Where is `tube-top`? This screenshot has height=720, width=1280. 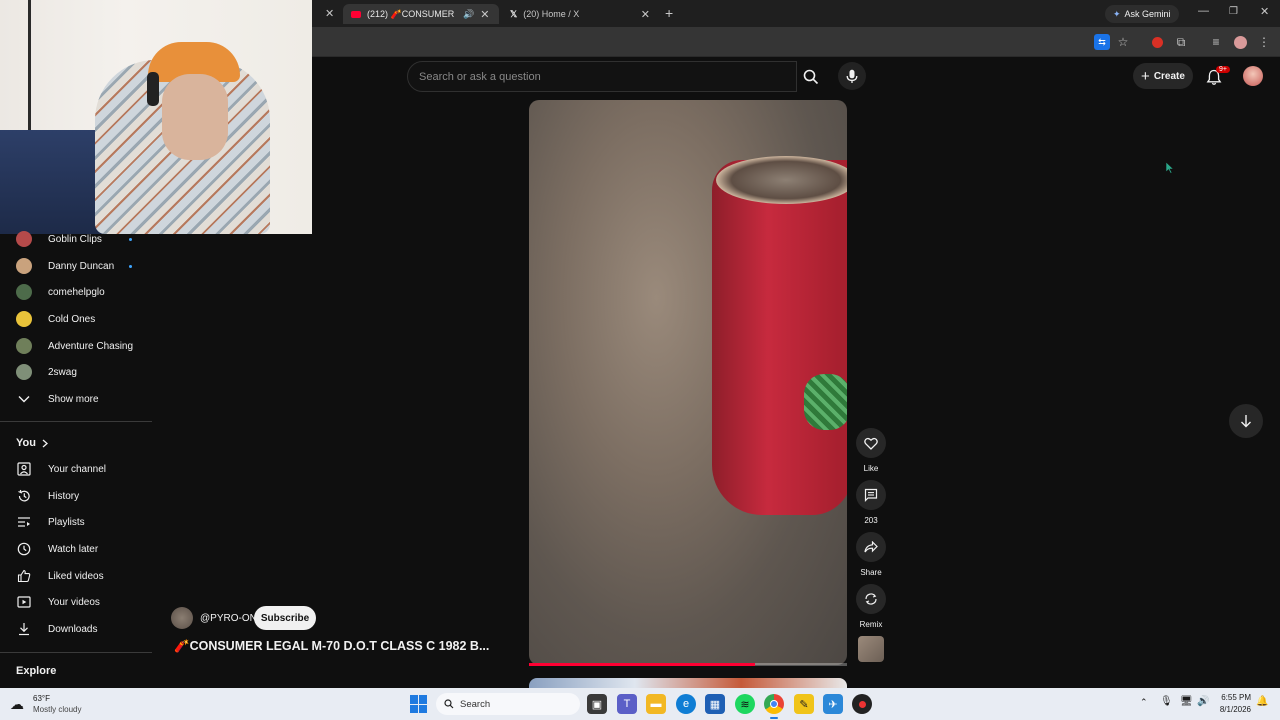 tube-top is located at coordinates (781, 180).